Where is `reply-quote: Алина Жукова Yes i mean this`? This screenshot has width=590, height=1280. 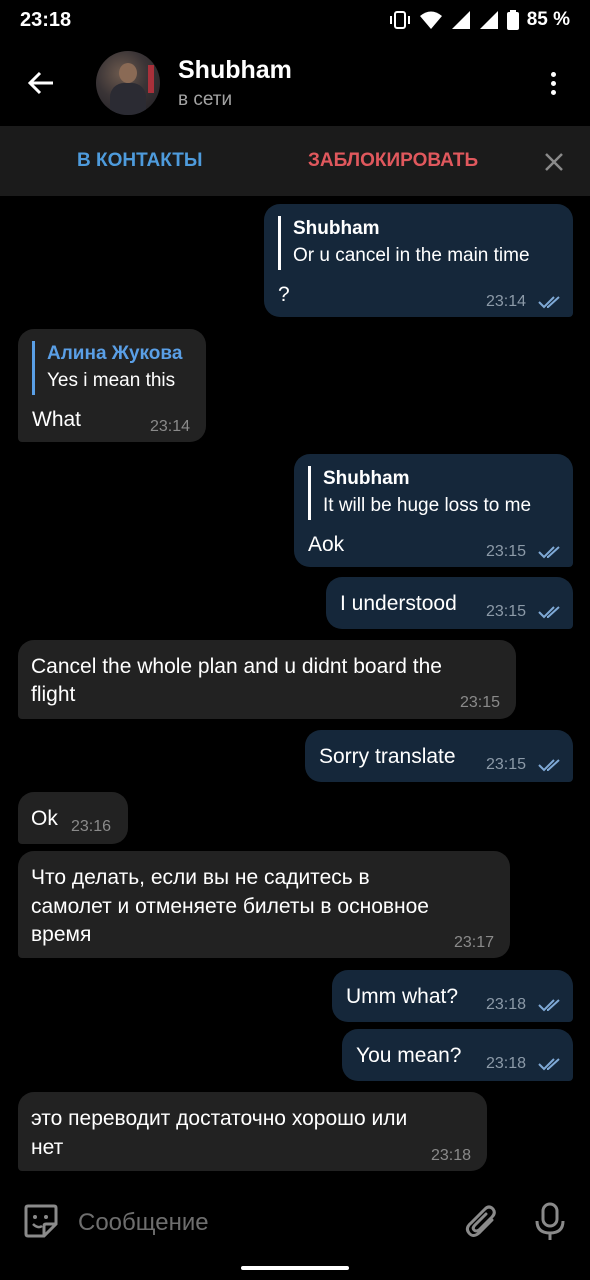
reply-quote: Алина Жукова Yes i mean this is located at coordinates (107, 368).